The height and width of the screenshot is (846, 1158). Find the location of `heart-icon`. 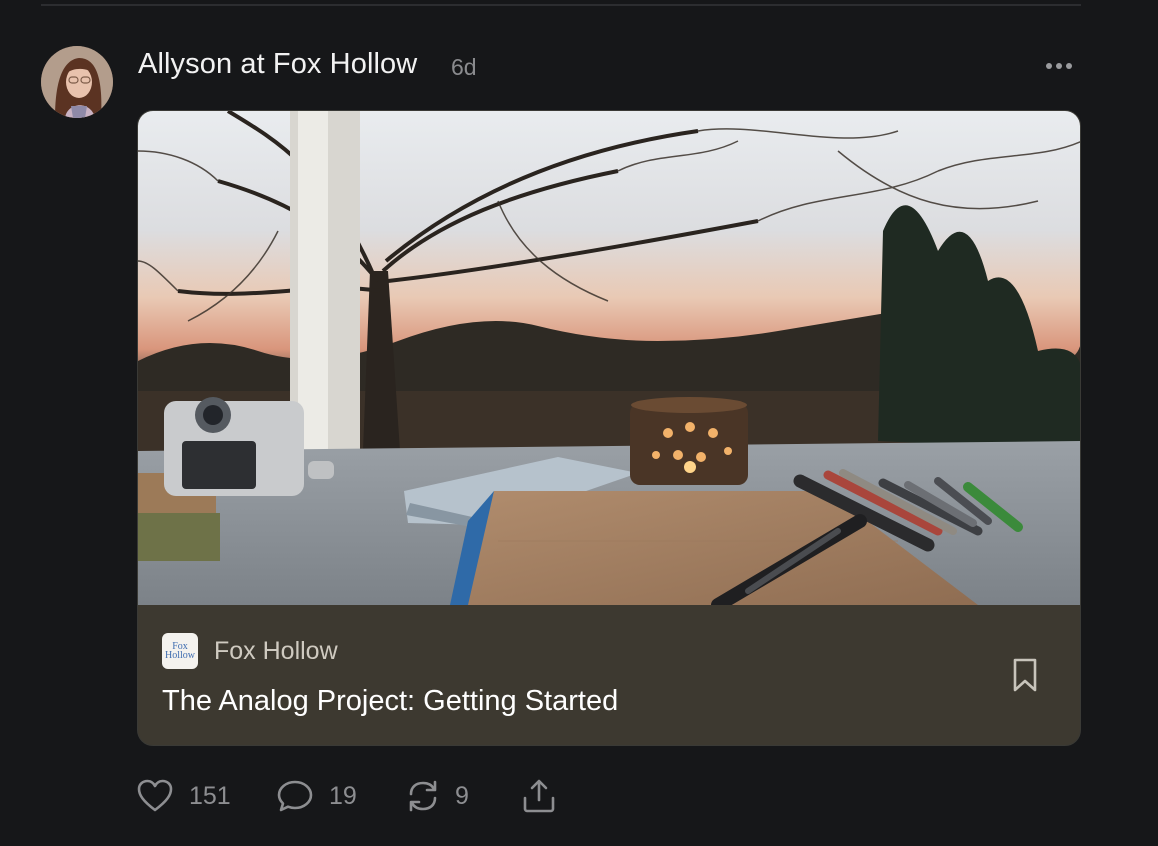

heart-icon is located at coordinates (155, 795).